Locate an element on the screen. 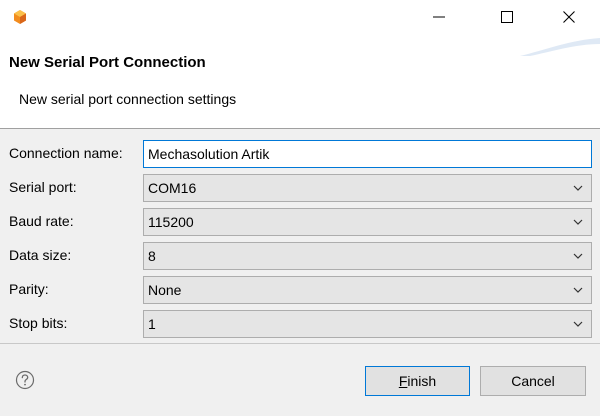 This screenshot has width=600, height=416. header-decoration is located at coordinates (560, 46).